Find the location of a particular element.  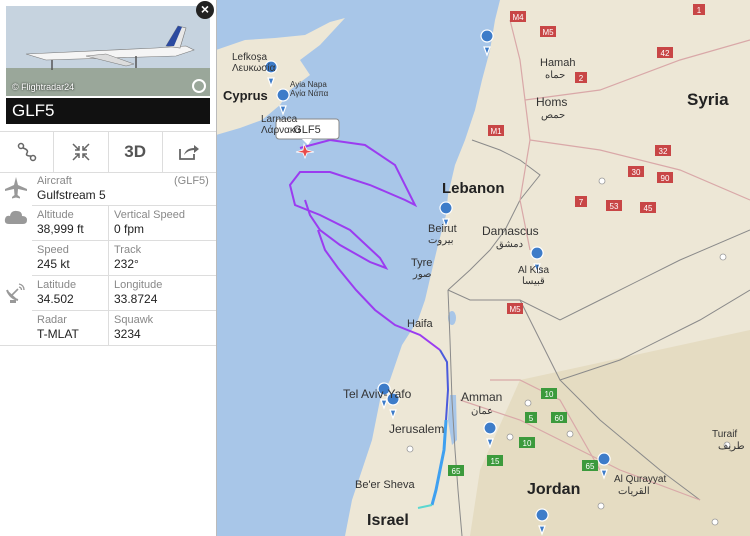

country-label-syria: Syria is located at coordinates (708, 99).